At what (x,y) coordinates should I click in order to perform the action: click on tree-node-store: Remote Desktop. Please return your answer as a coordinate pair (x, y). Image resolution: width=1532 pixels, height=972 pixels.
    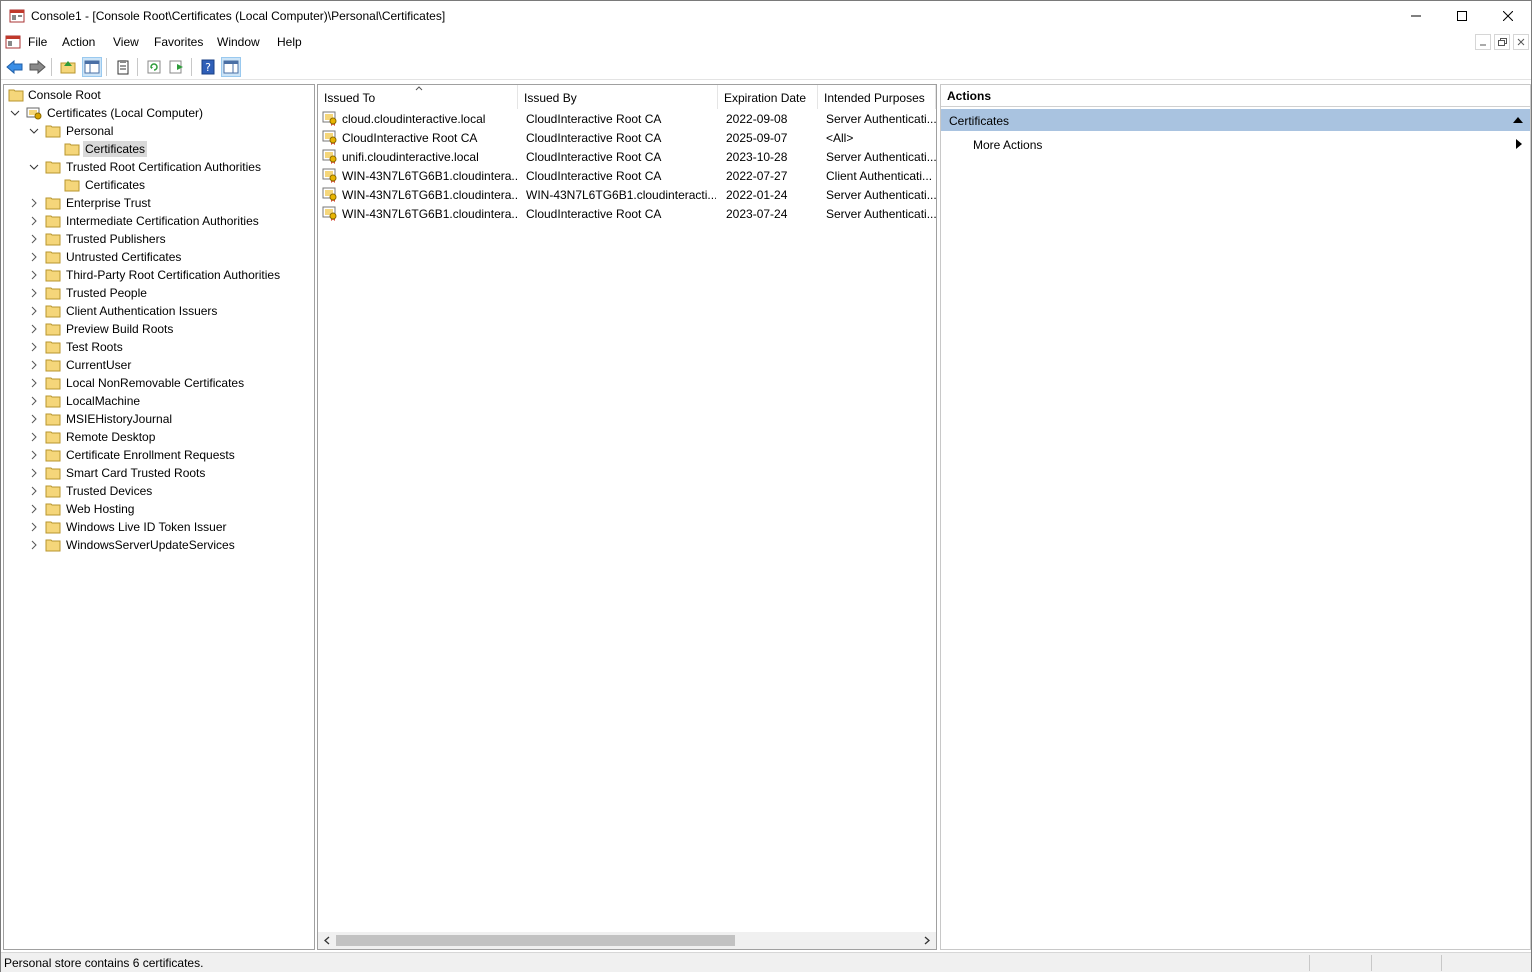
    Looking at the image, I should click on (154, 437).